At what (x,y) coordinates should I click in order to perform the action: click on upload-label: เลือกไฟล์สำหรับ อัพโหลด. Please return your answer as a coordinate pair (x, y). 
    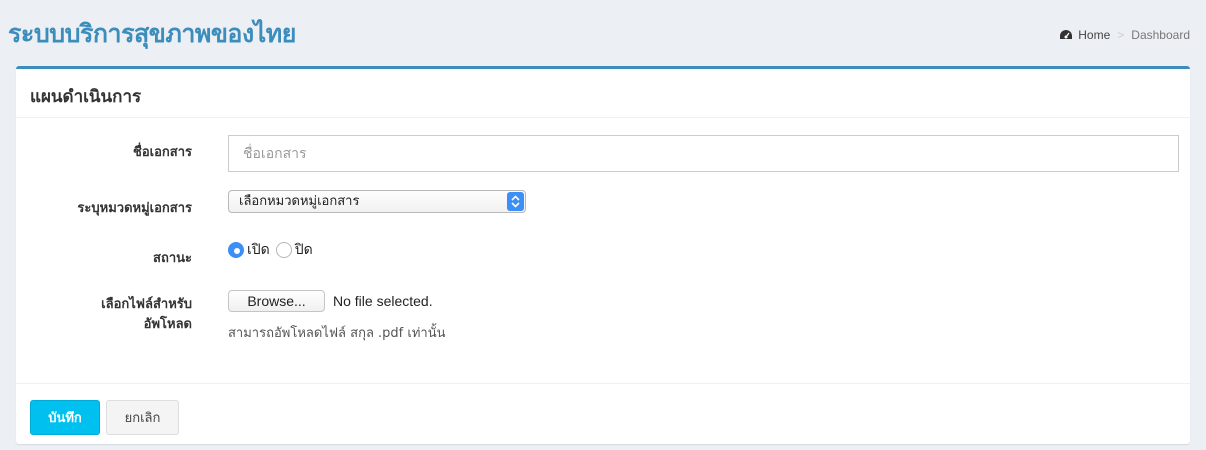
    Looking at the image, I should click on (107, 315).